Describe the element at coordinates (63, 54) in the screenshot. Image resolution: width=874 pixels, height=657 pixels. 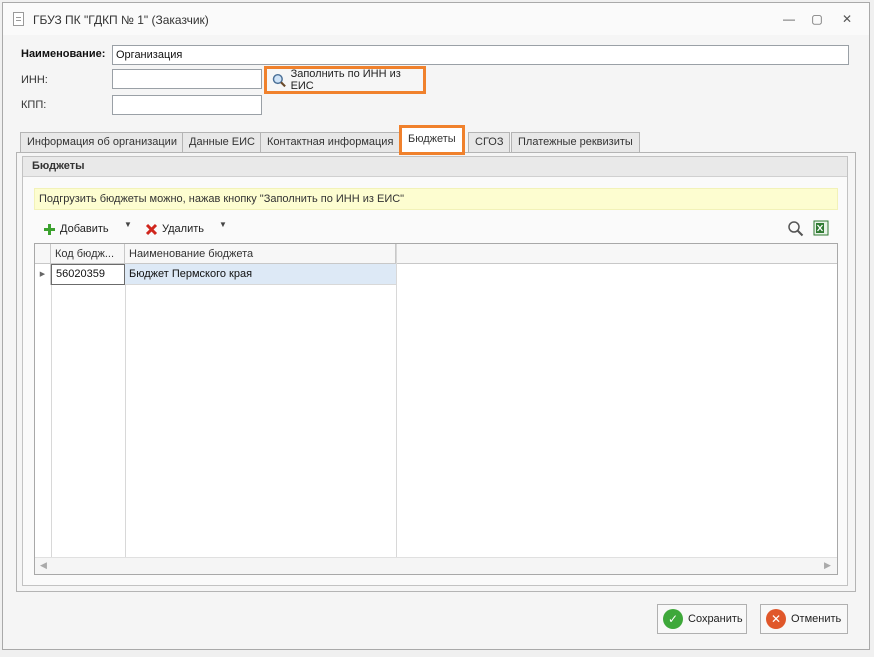
I see `name-label: Наименование:` at that location.